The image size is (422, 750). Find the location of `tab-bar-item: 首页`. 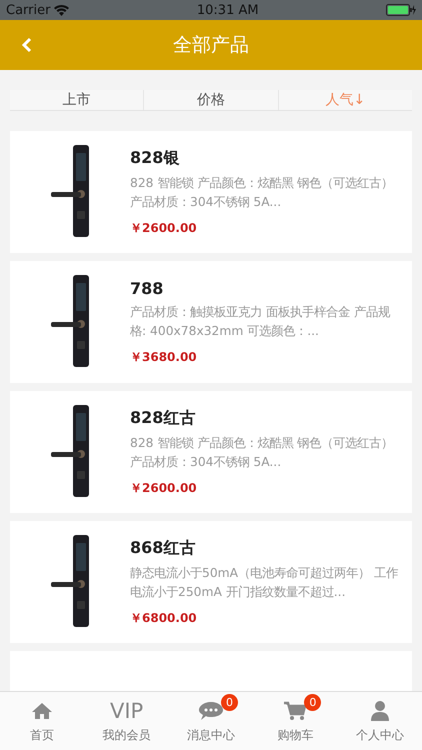

tab-bar-item: 首页 is located at coordinates (42, 721).